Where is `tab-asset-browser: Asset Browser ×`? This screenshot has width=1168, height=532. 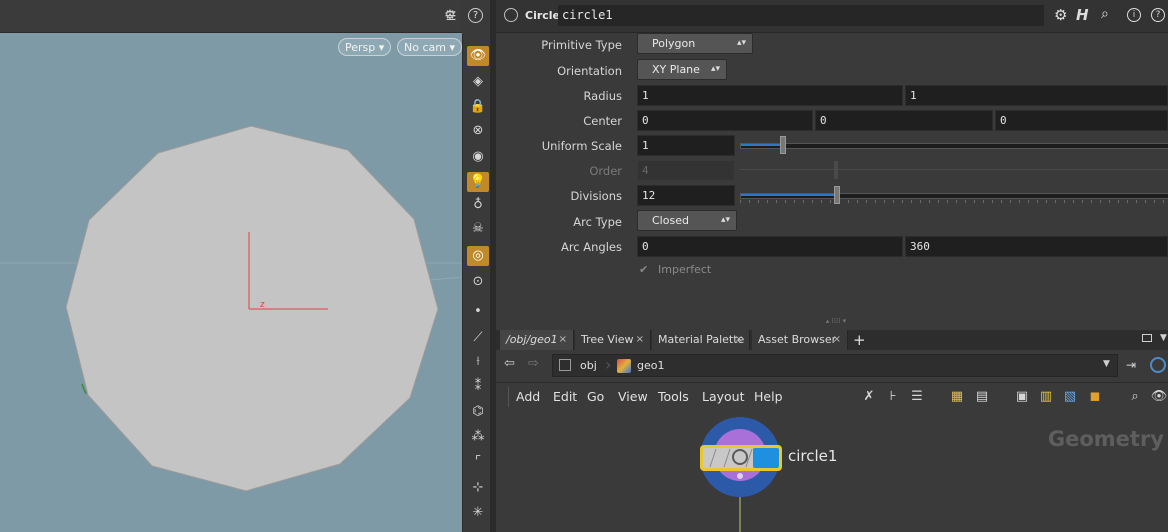
tab-asset-browser: Asset Browser × is located at coordinates (800, 340).